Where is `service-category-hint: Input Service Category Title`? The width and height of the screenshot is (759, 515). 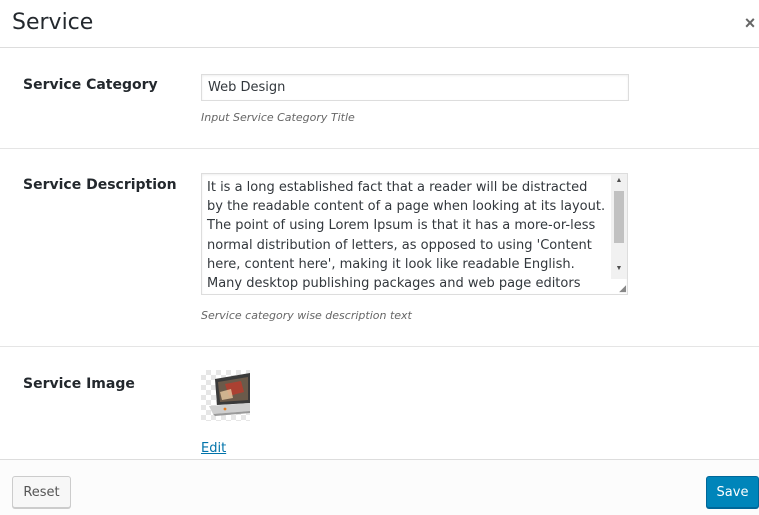
service-category-hint: Input Service Category Title is located at coordinates (278, 117).